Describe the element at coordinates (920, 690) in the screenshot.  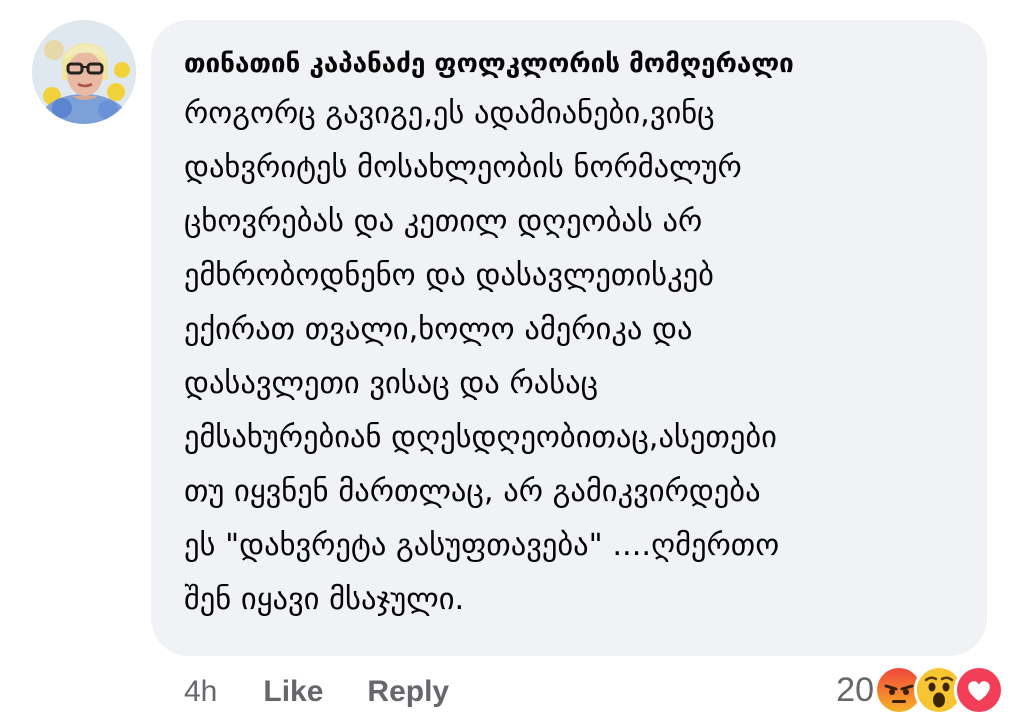
I see `reactions-summary: 20` at that location.